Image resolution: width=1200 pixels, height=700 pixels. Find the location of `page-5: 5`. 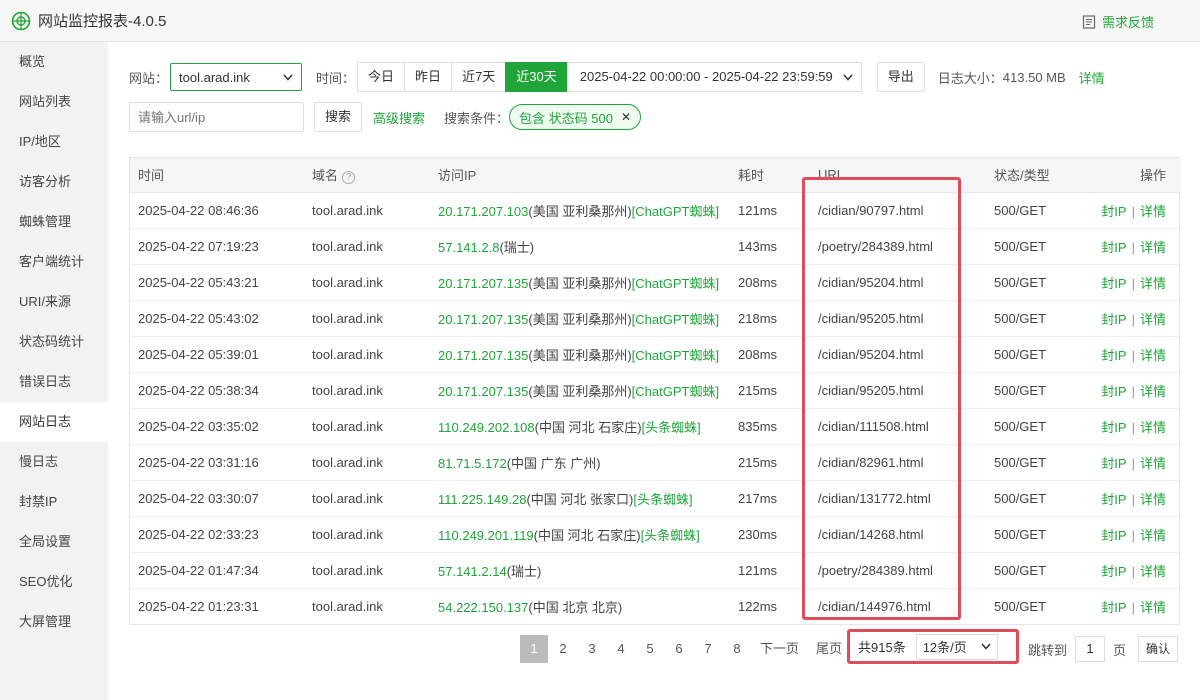

page-5: 5 is located at coordinates (650, 649).